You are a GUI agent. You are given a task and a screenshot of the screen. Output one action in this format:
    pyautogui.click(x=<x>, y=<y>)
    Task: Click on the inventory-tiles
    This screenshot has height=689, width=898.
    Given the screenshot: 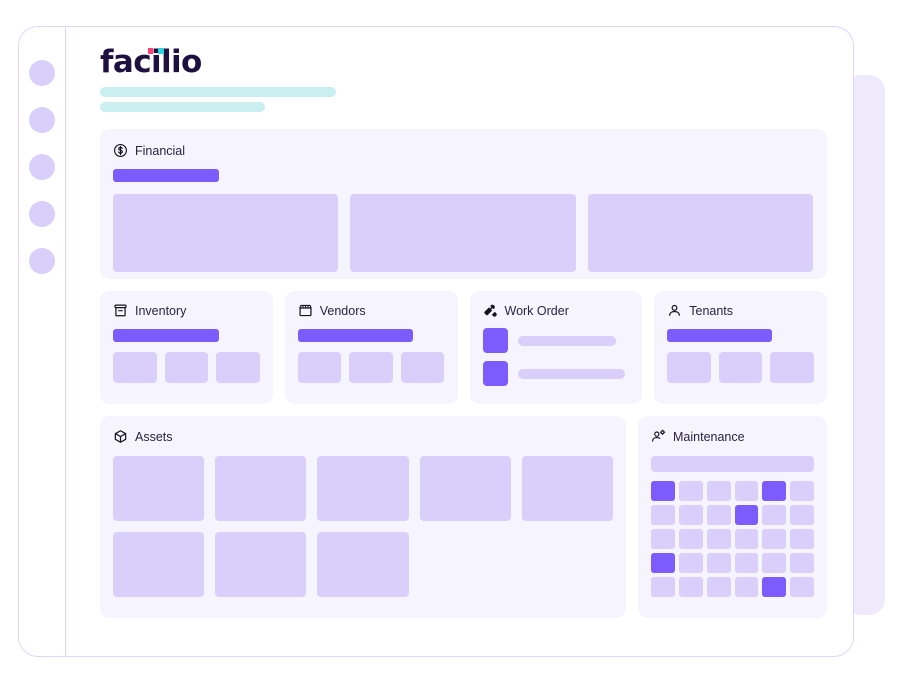 What is the action you would take?
    pyautogui.click(x=186, y=367)
    